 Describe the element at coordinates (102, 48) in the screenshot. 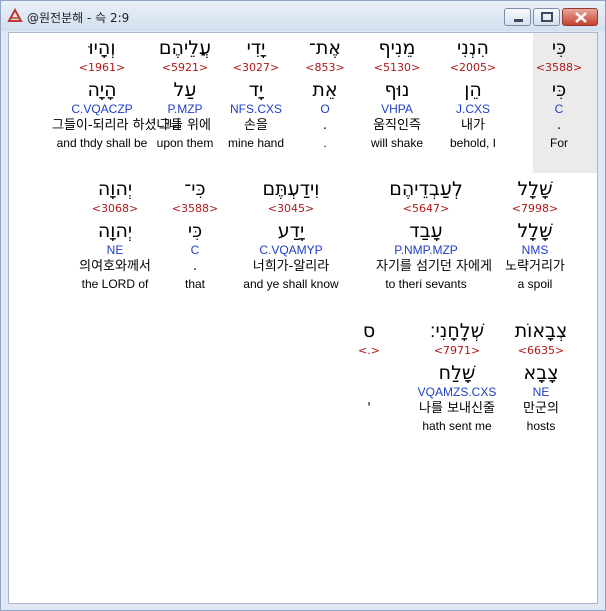

I see `hebrew-word: וְהָיוּ` at that location.